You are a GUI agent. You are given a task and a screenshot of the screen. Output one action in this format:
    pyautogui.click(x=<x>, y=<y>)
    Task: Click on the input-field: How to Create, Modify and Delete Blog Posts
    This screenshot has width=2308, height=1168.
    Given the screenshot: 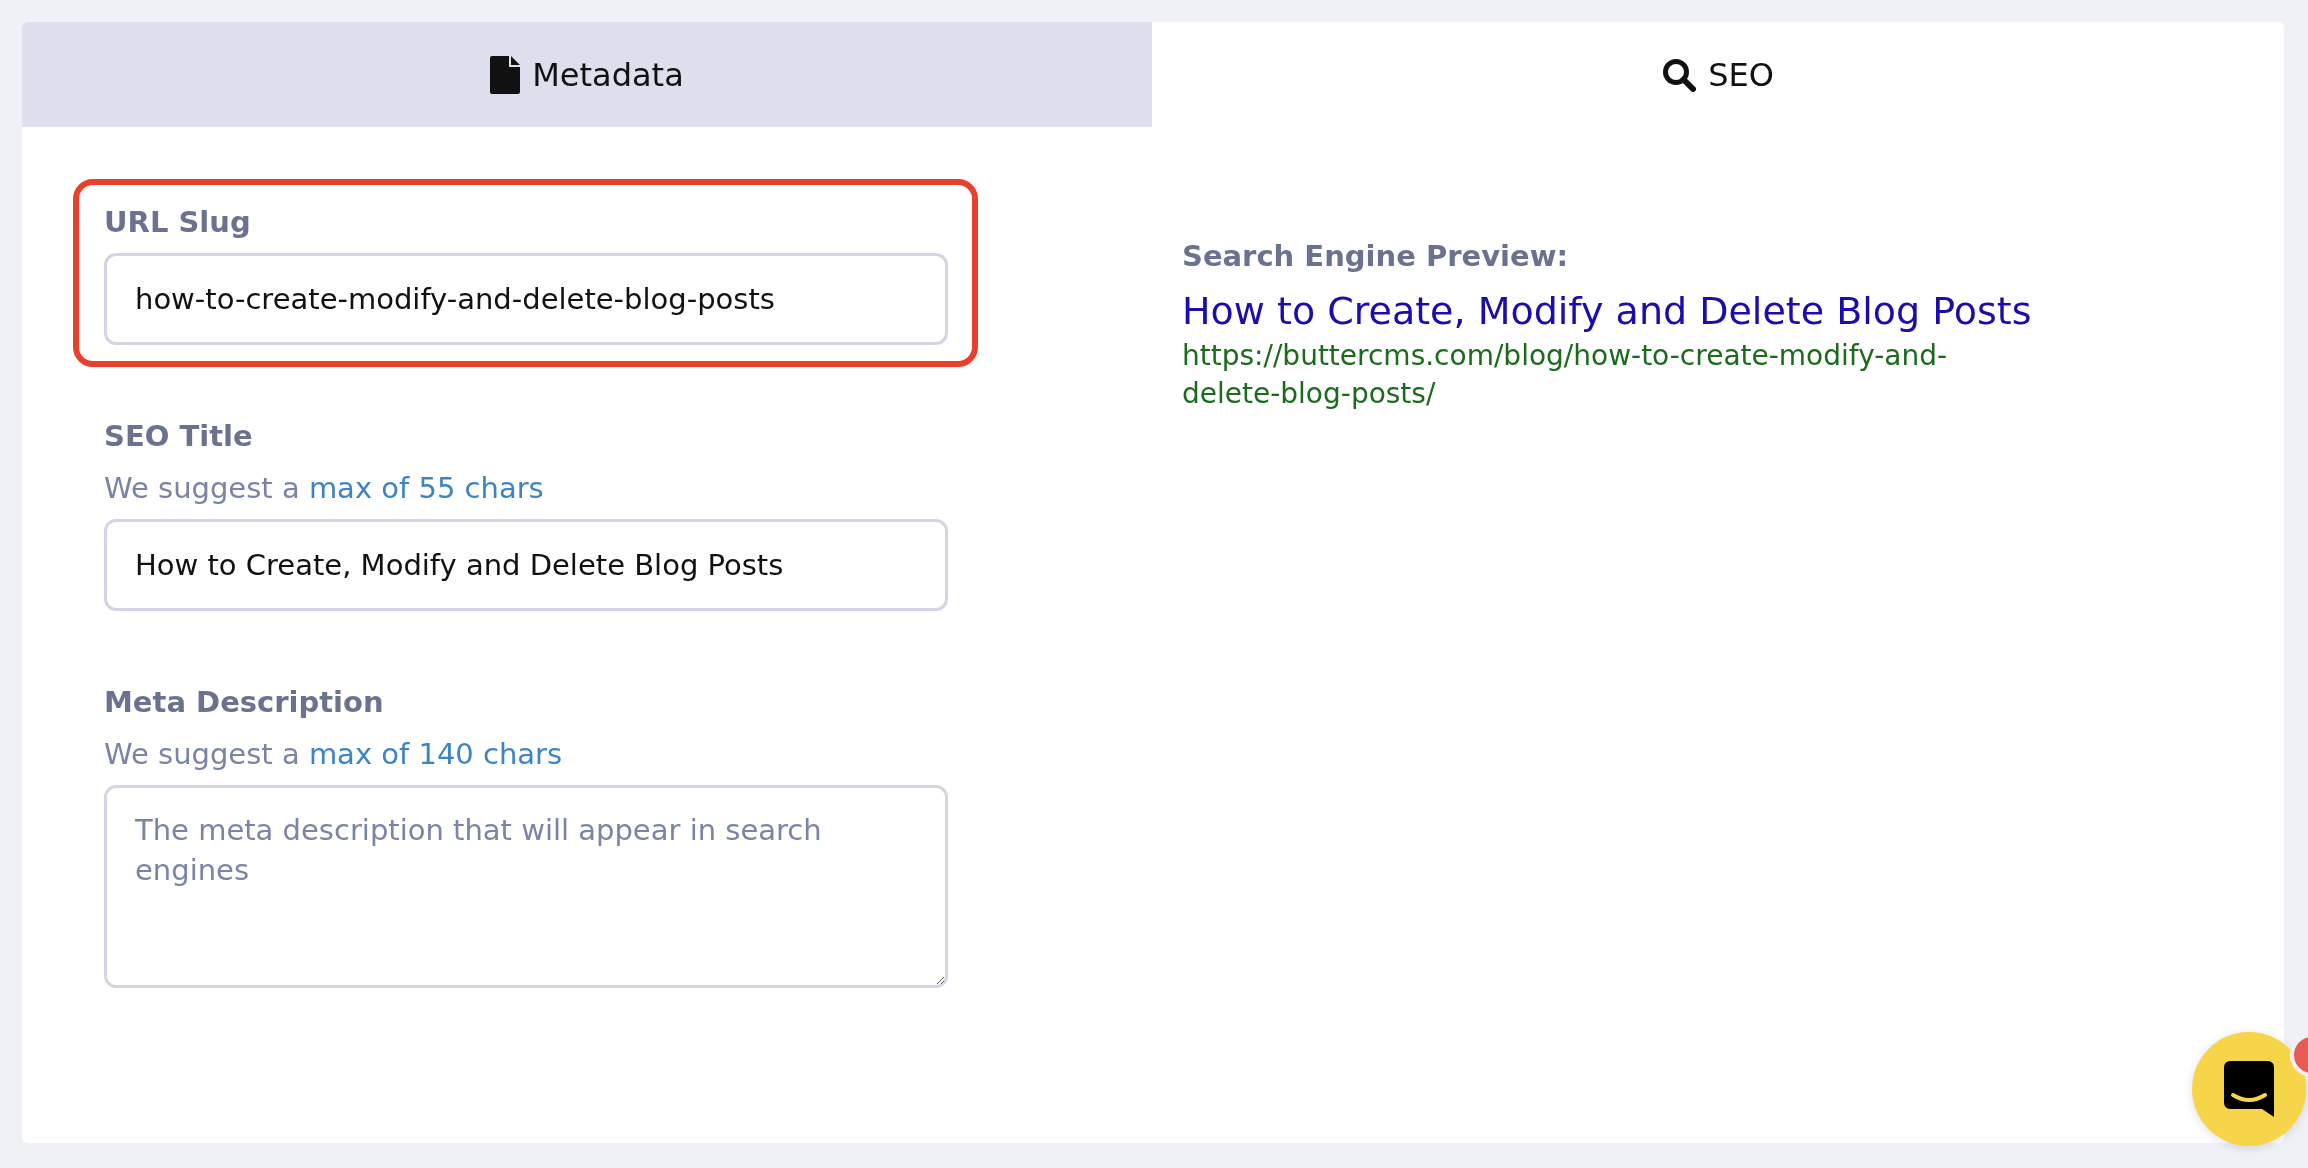 What is the action you would take?
    pyautogui.click(x=526, y=565)
    